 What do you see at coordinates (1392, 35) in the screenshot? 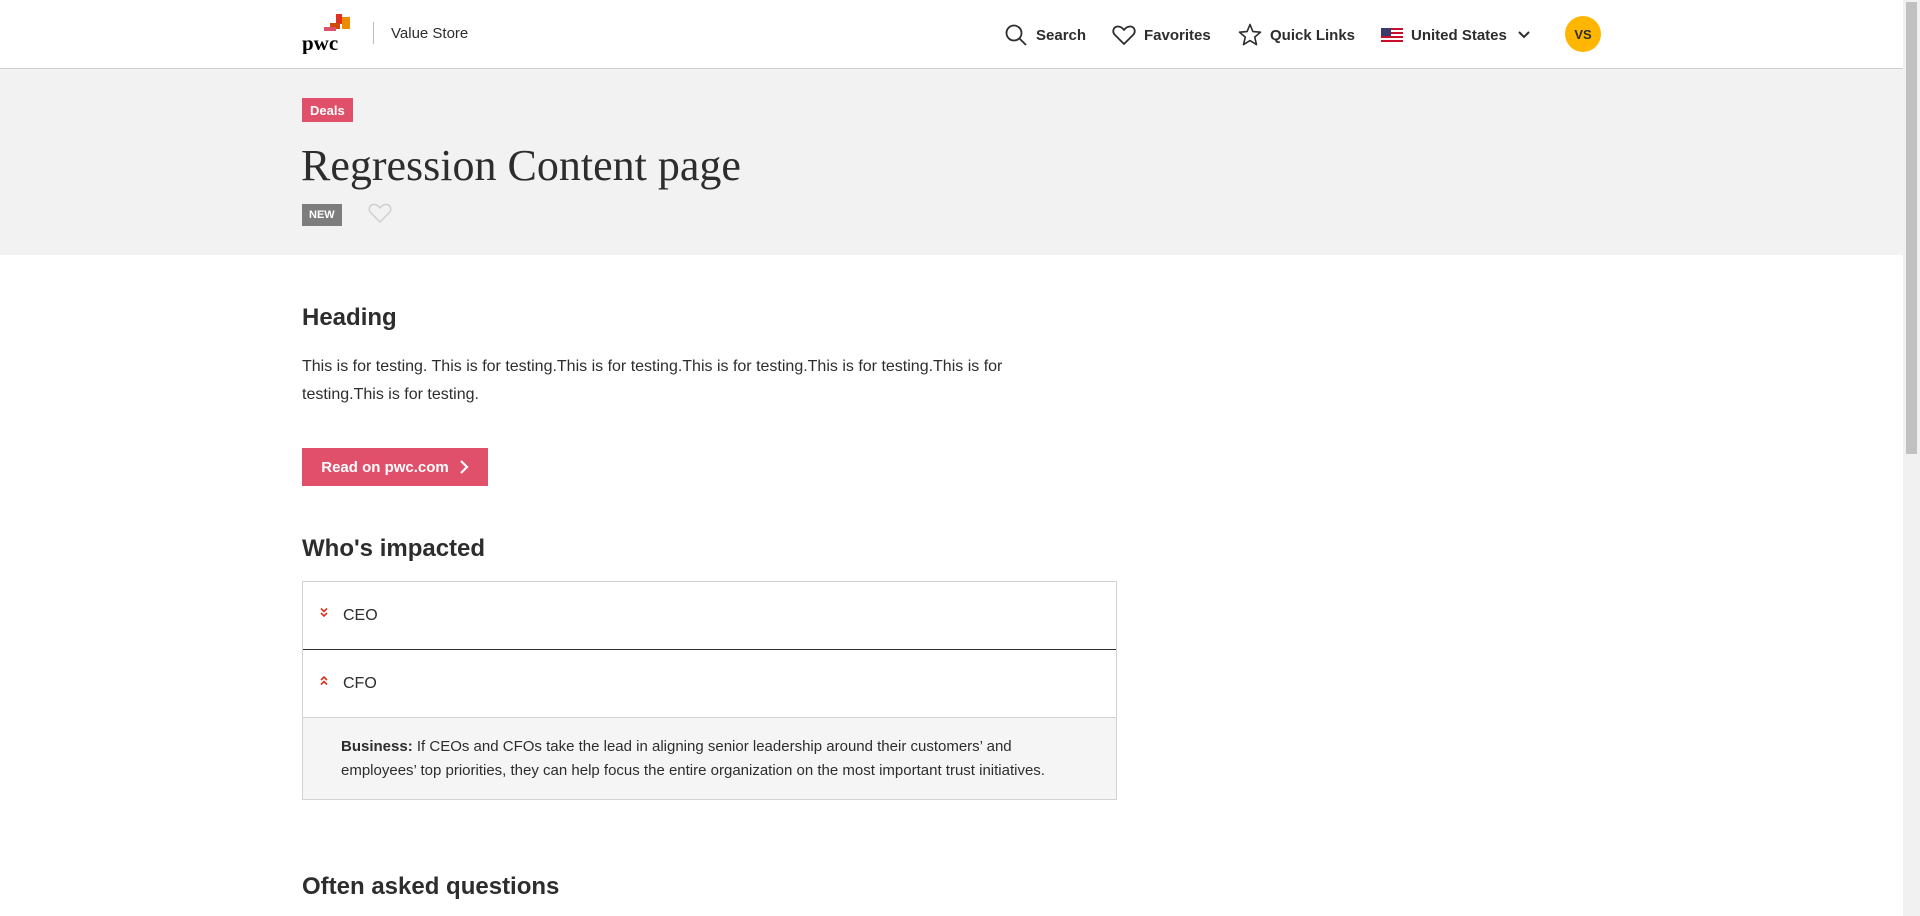
I see `us-flag-icon` at bounding box center [1392, 35].